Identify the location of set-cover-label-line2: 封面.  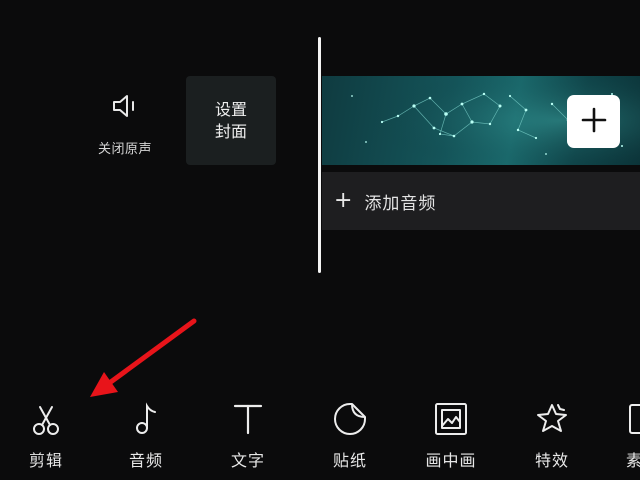
(230, 131).